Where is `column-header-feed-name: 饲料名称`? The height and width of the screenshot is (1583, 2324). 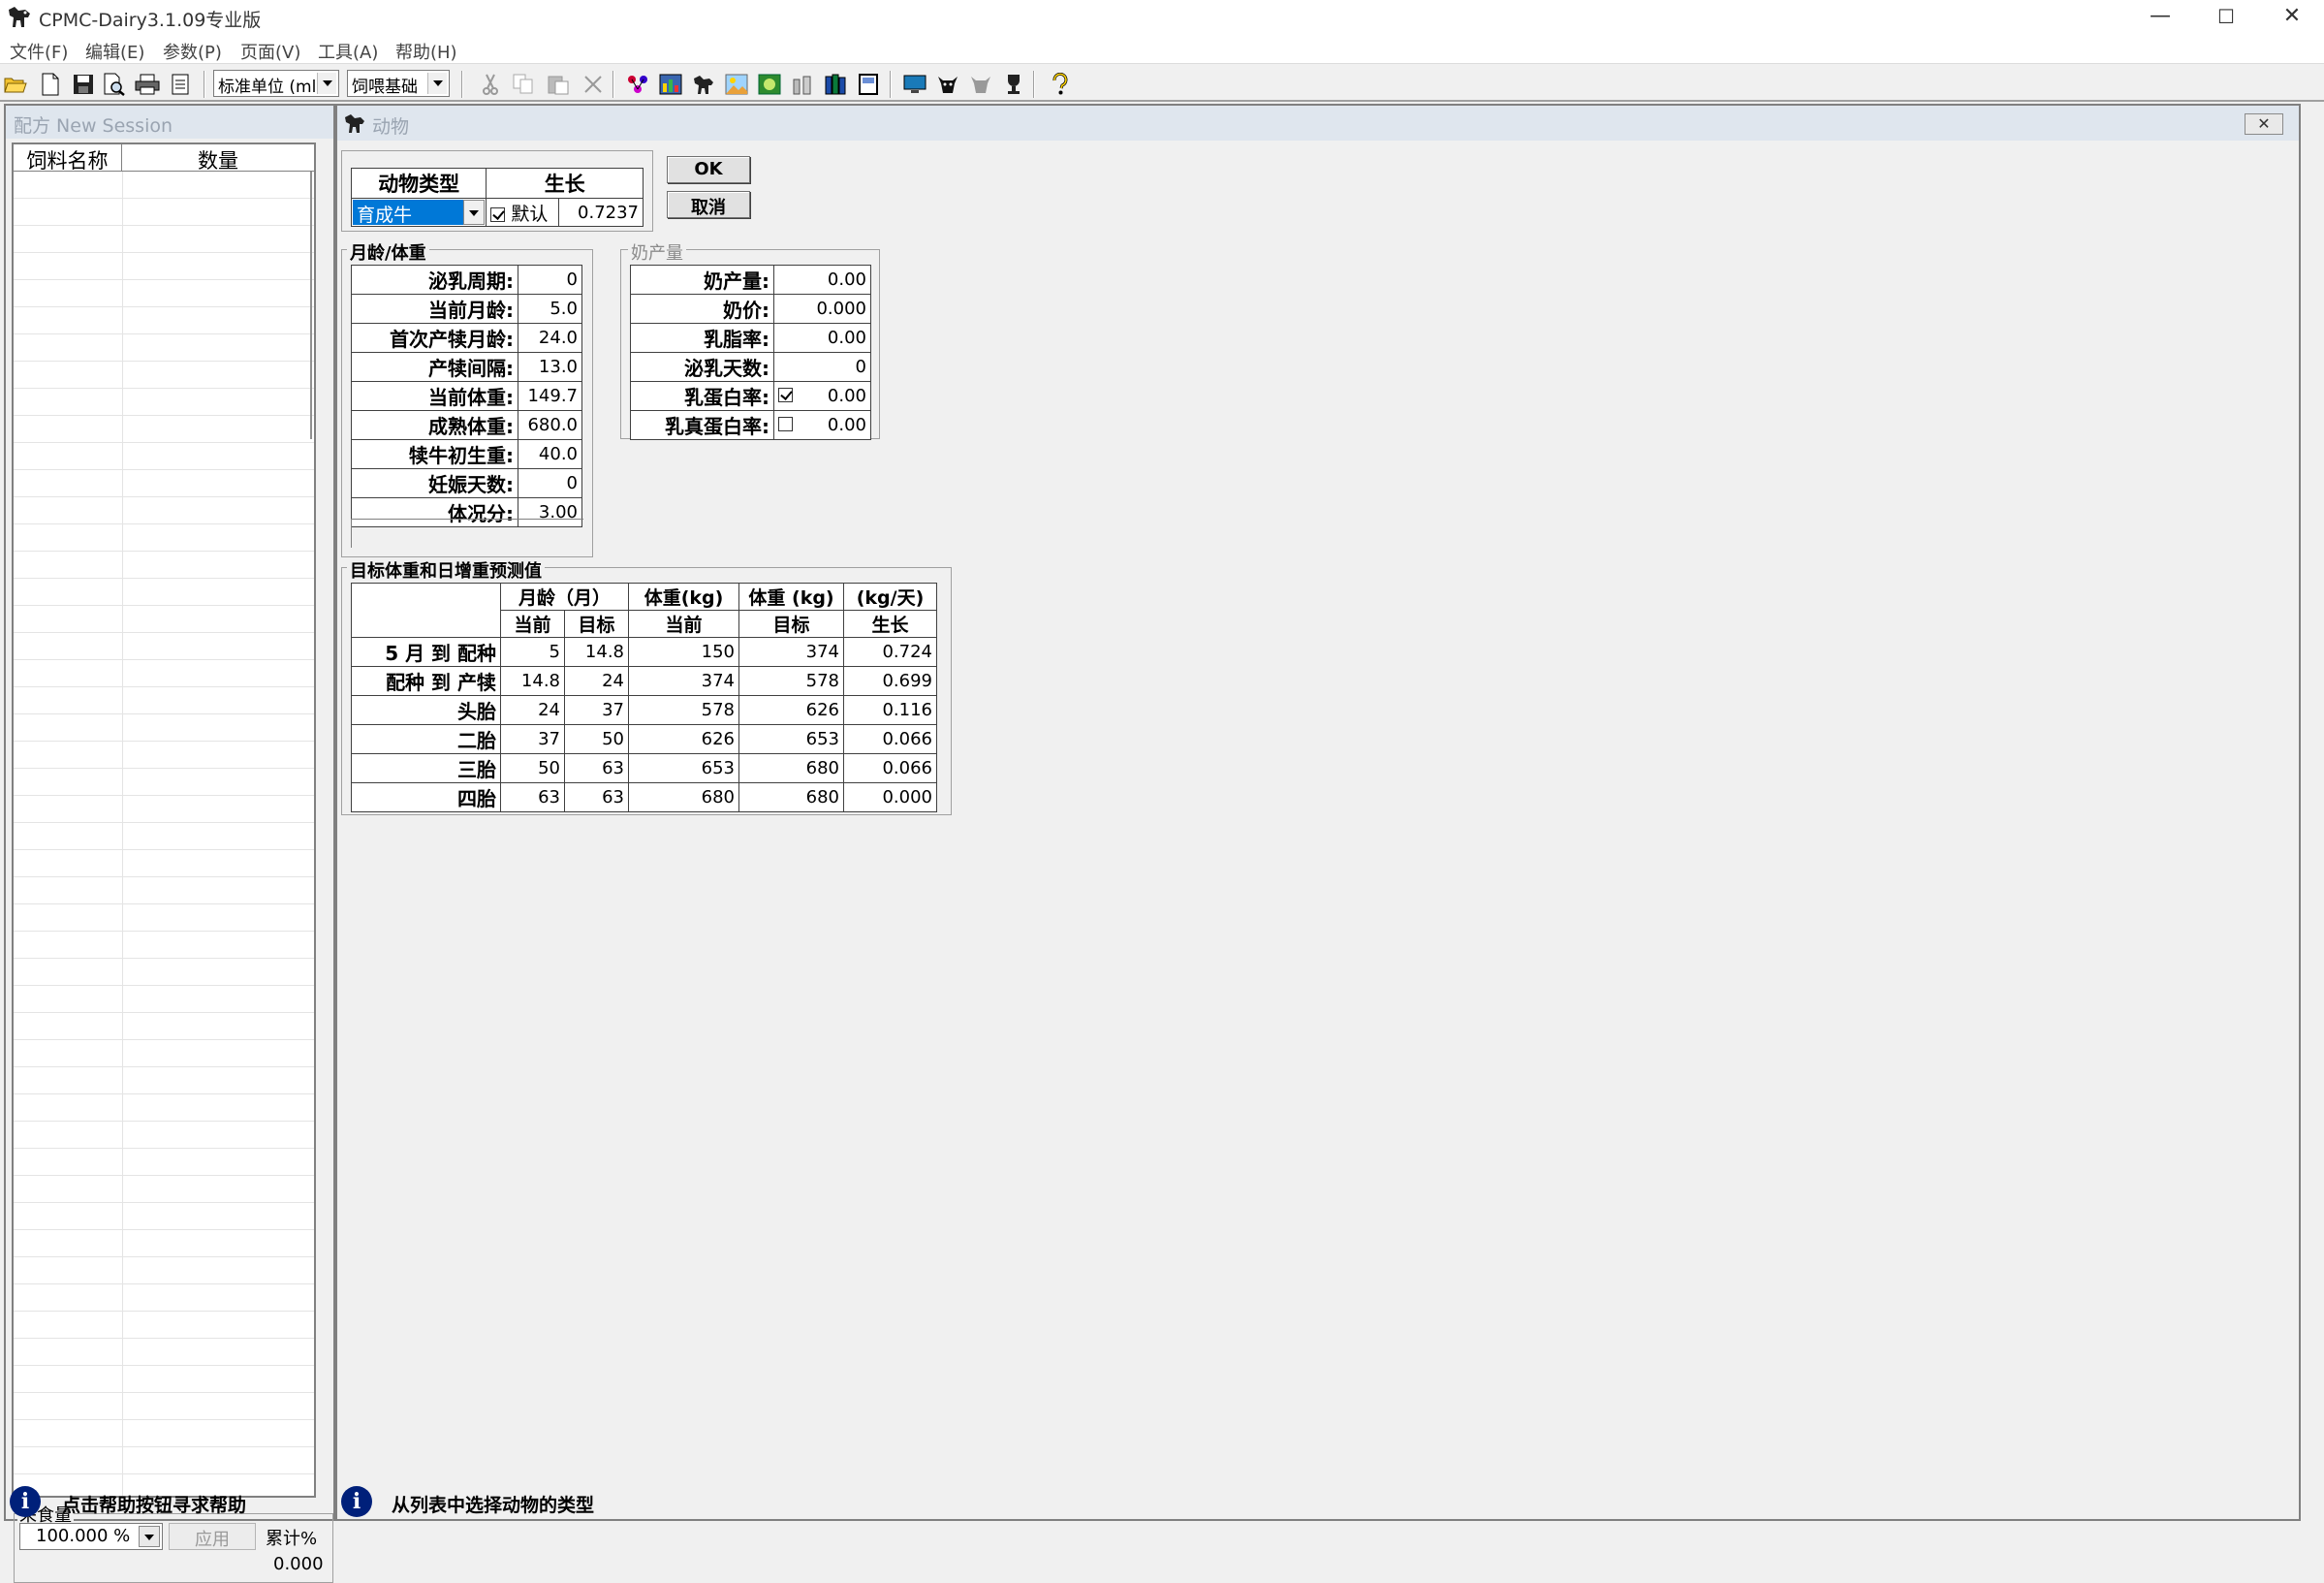
column-header-feed-name: 饲料名称 is located at coordinates (68, 158).